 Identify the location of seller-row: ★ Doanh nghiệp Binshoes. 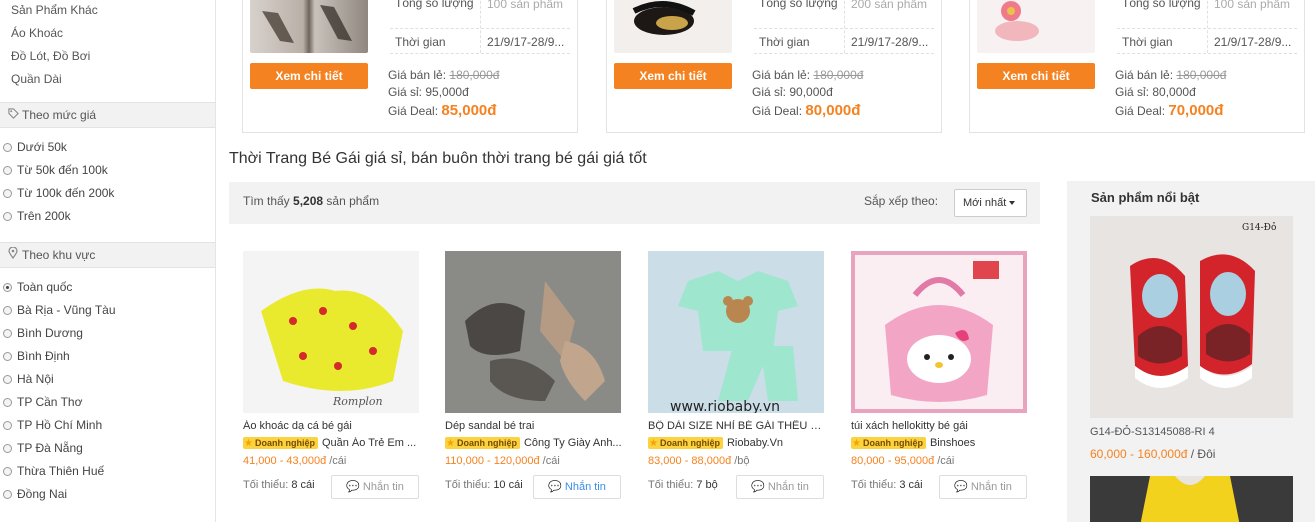
(939, 443).